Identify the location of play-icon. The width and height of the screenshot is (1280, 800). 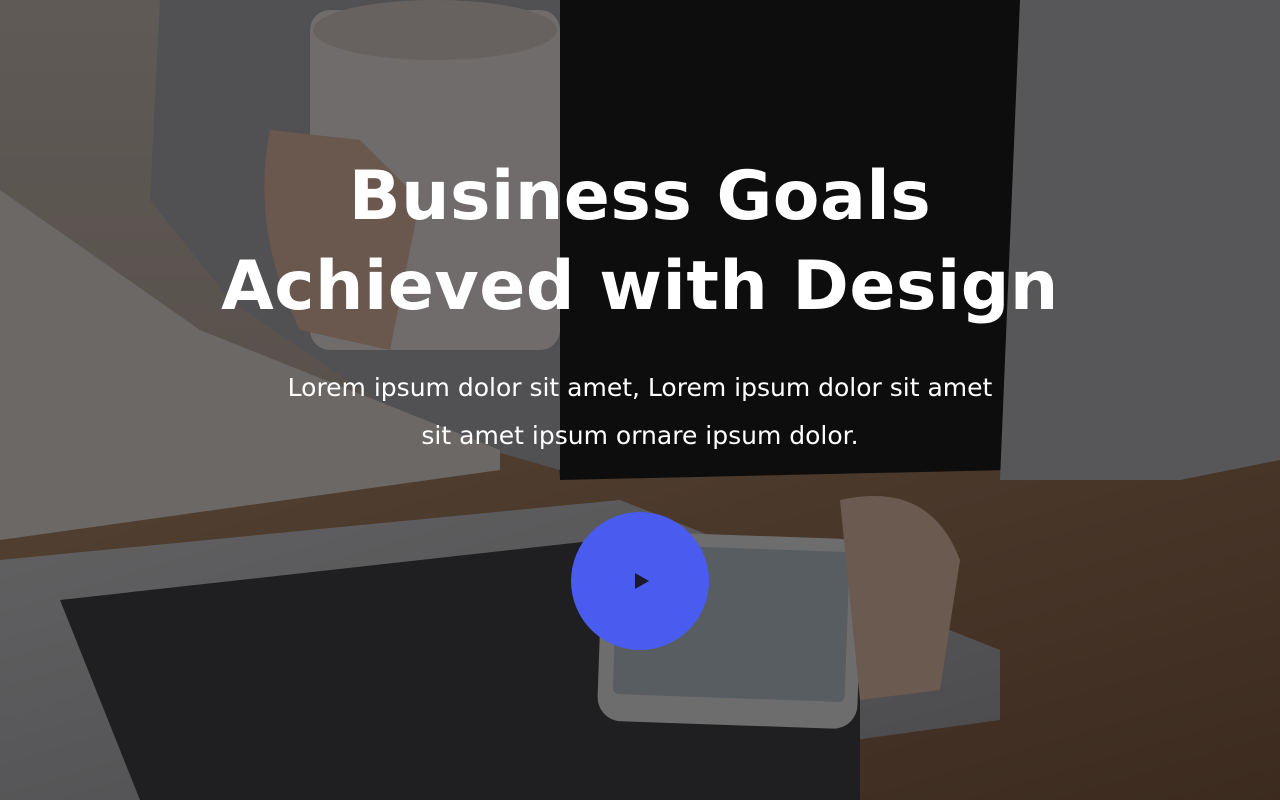
(642, 581).